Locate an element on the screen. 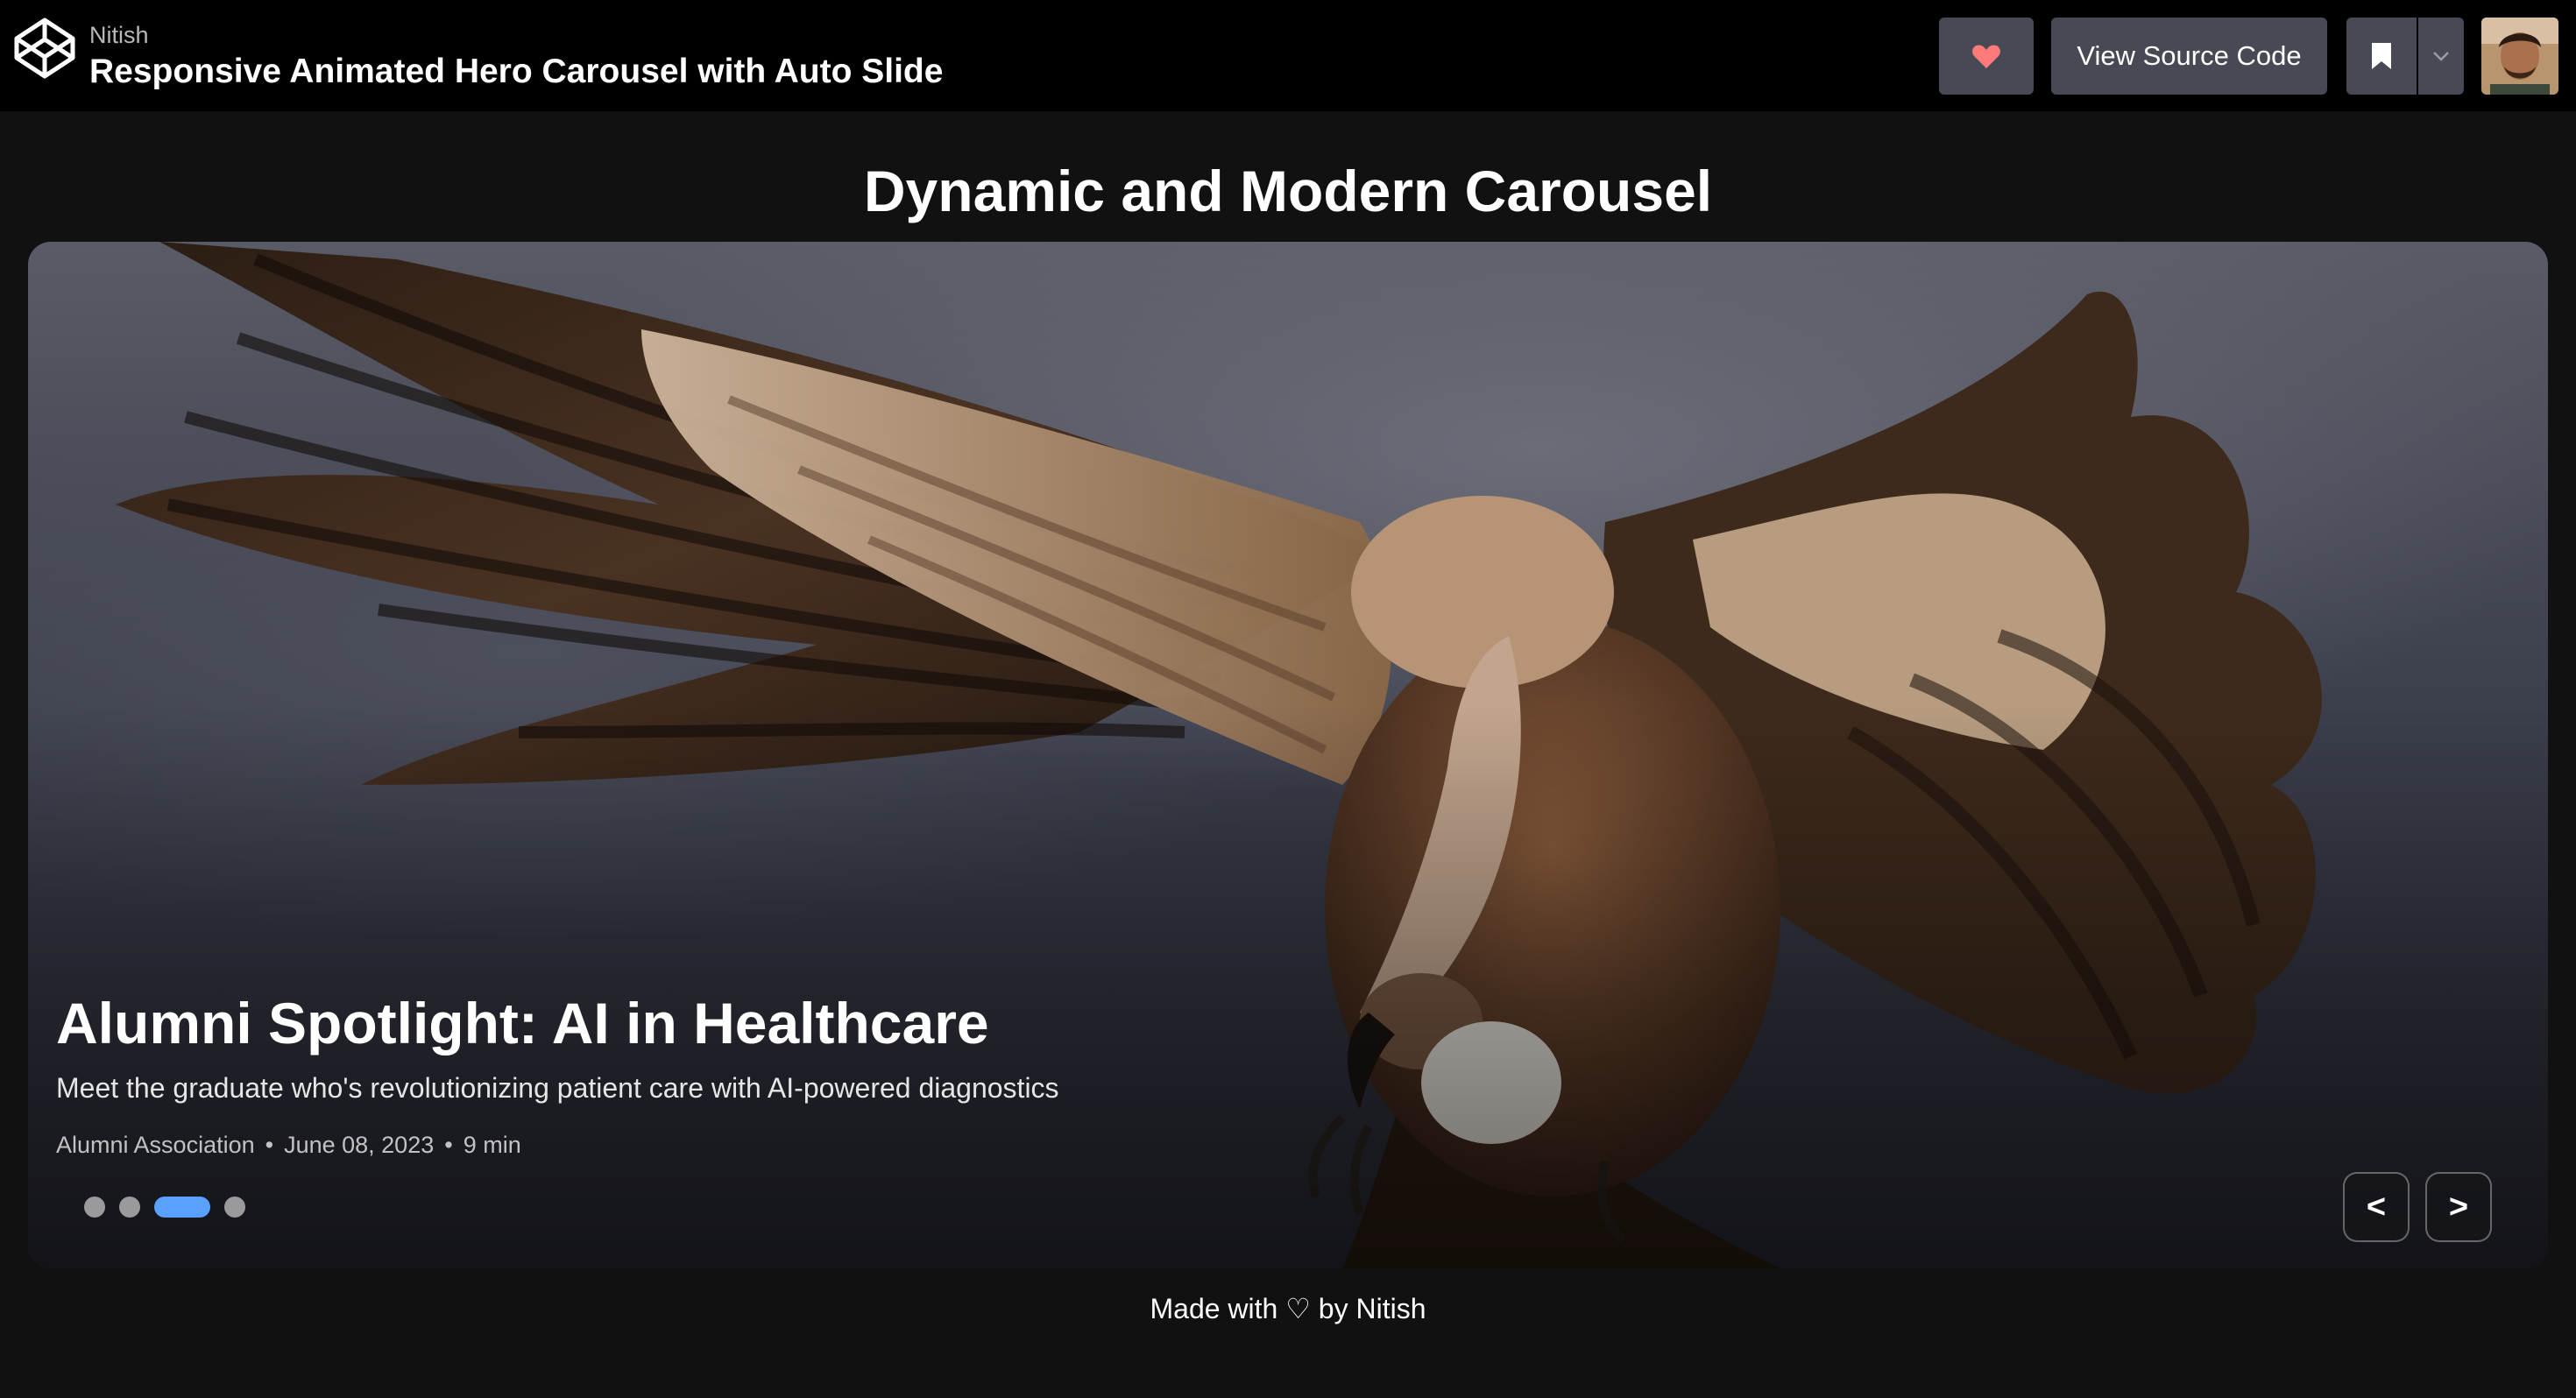  carousel-next-button: > is located at coordinates (2458, 1207).